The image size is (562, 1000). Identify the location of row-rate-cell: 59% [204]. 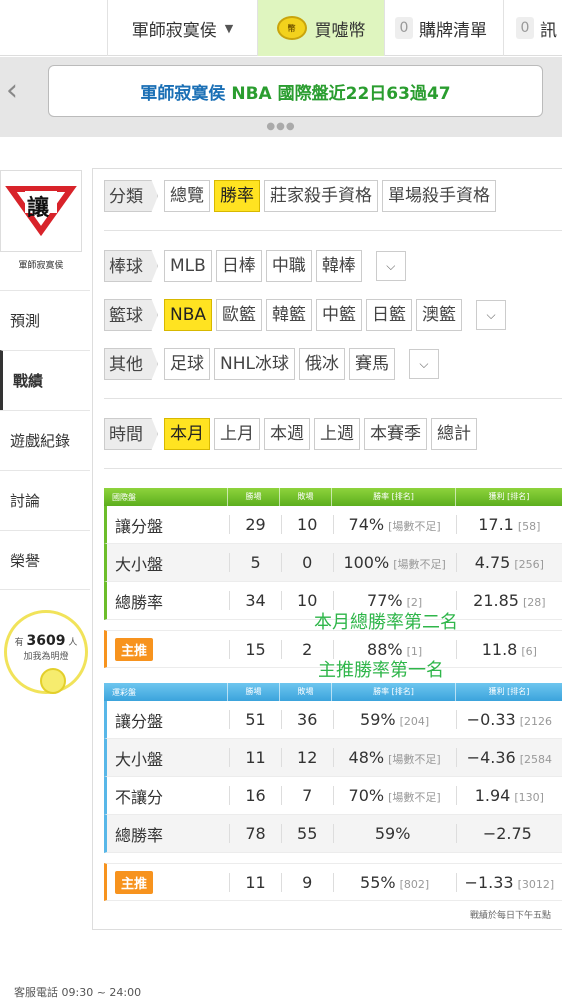
(394, 719).